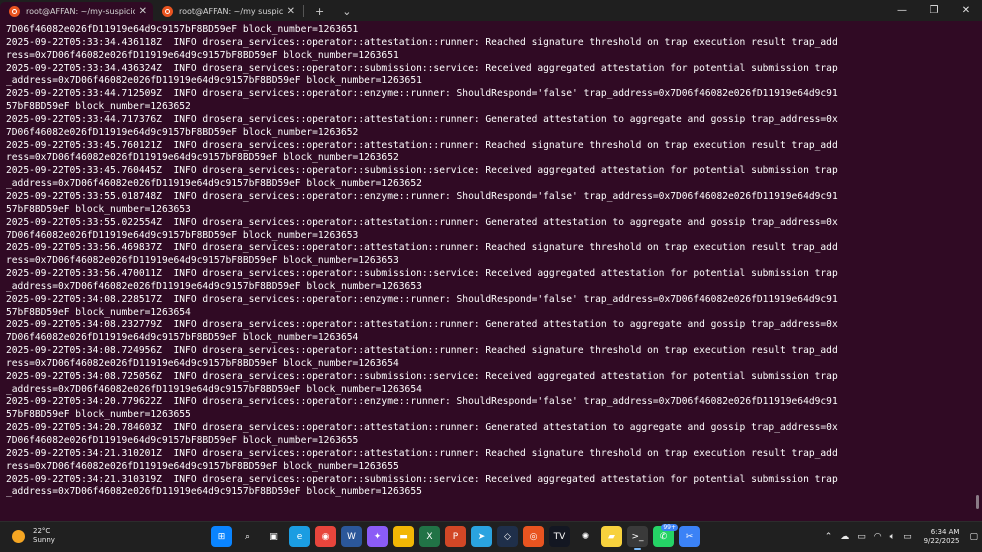 Image resolution: width=982 pixels, height=552 pixels. I want to click on task-view-icon: ▣, so click(273, 536).